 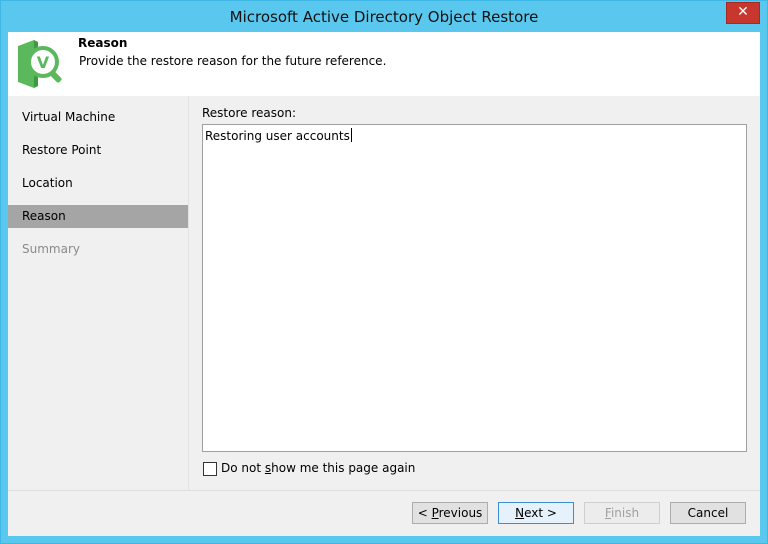 I want to click on step-restore-point: Restore Point, so click(x=98, y=150).